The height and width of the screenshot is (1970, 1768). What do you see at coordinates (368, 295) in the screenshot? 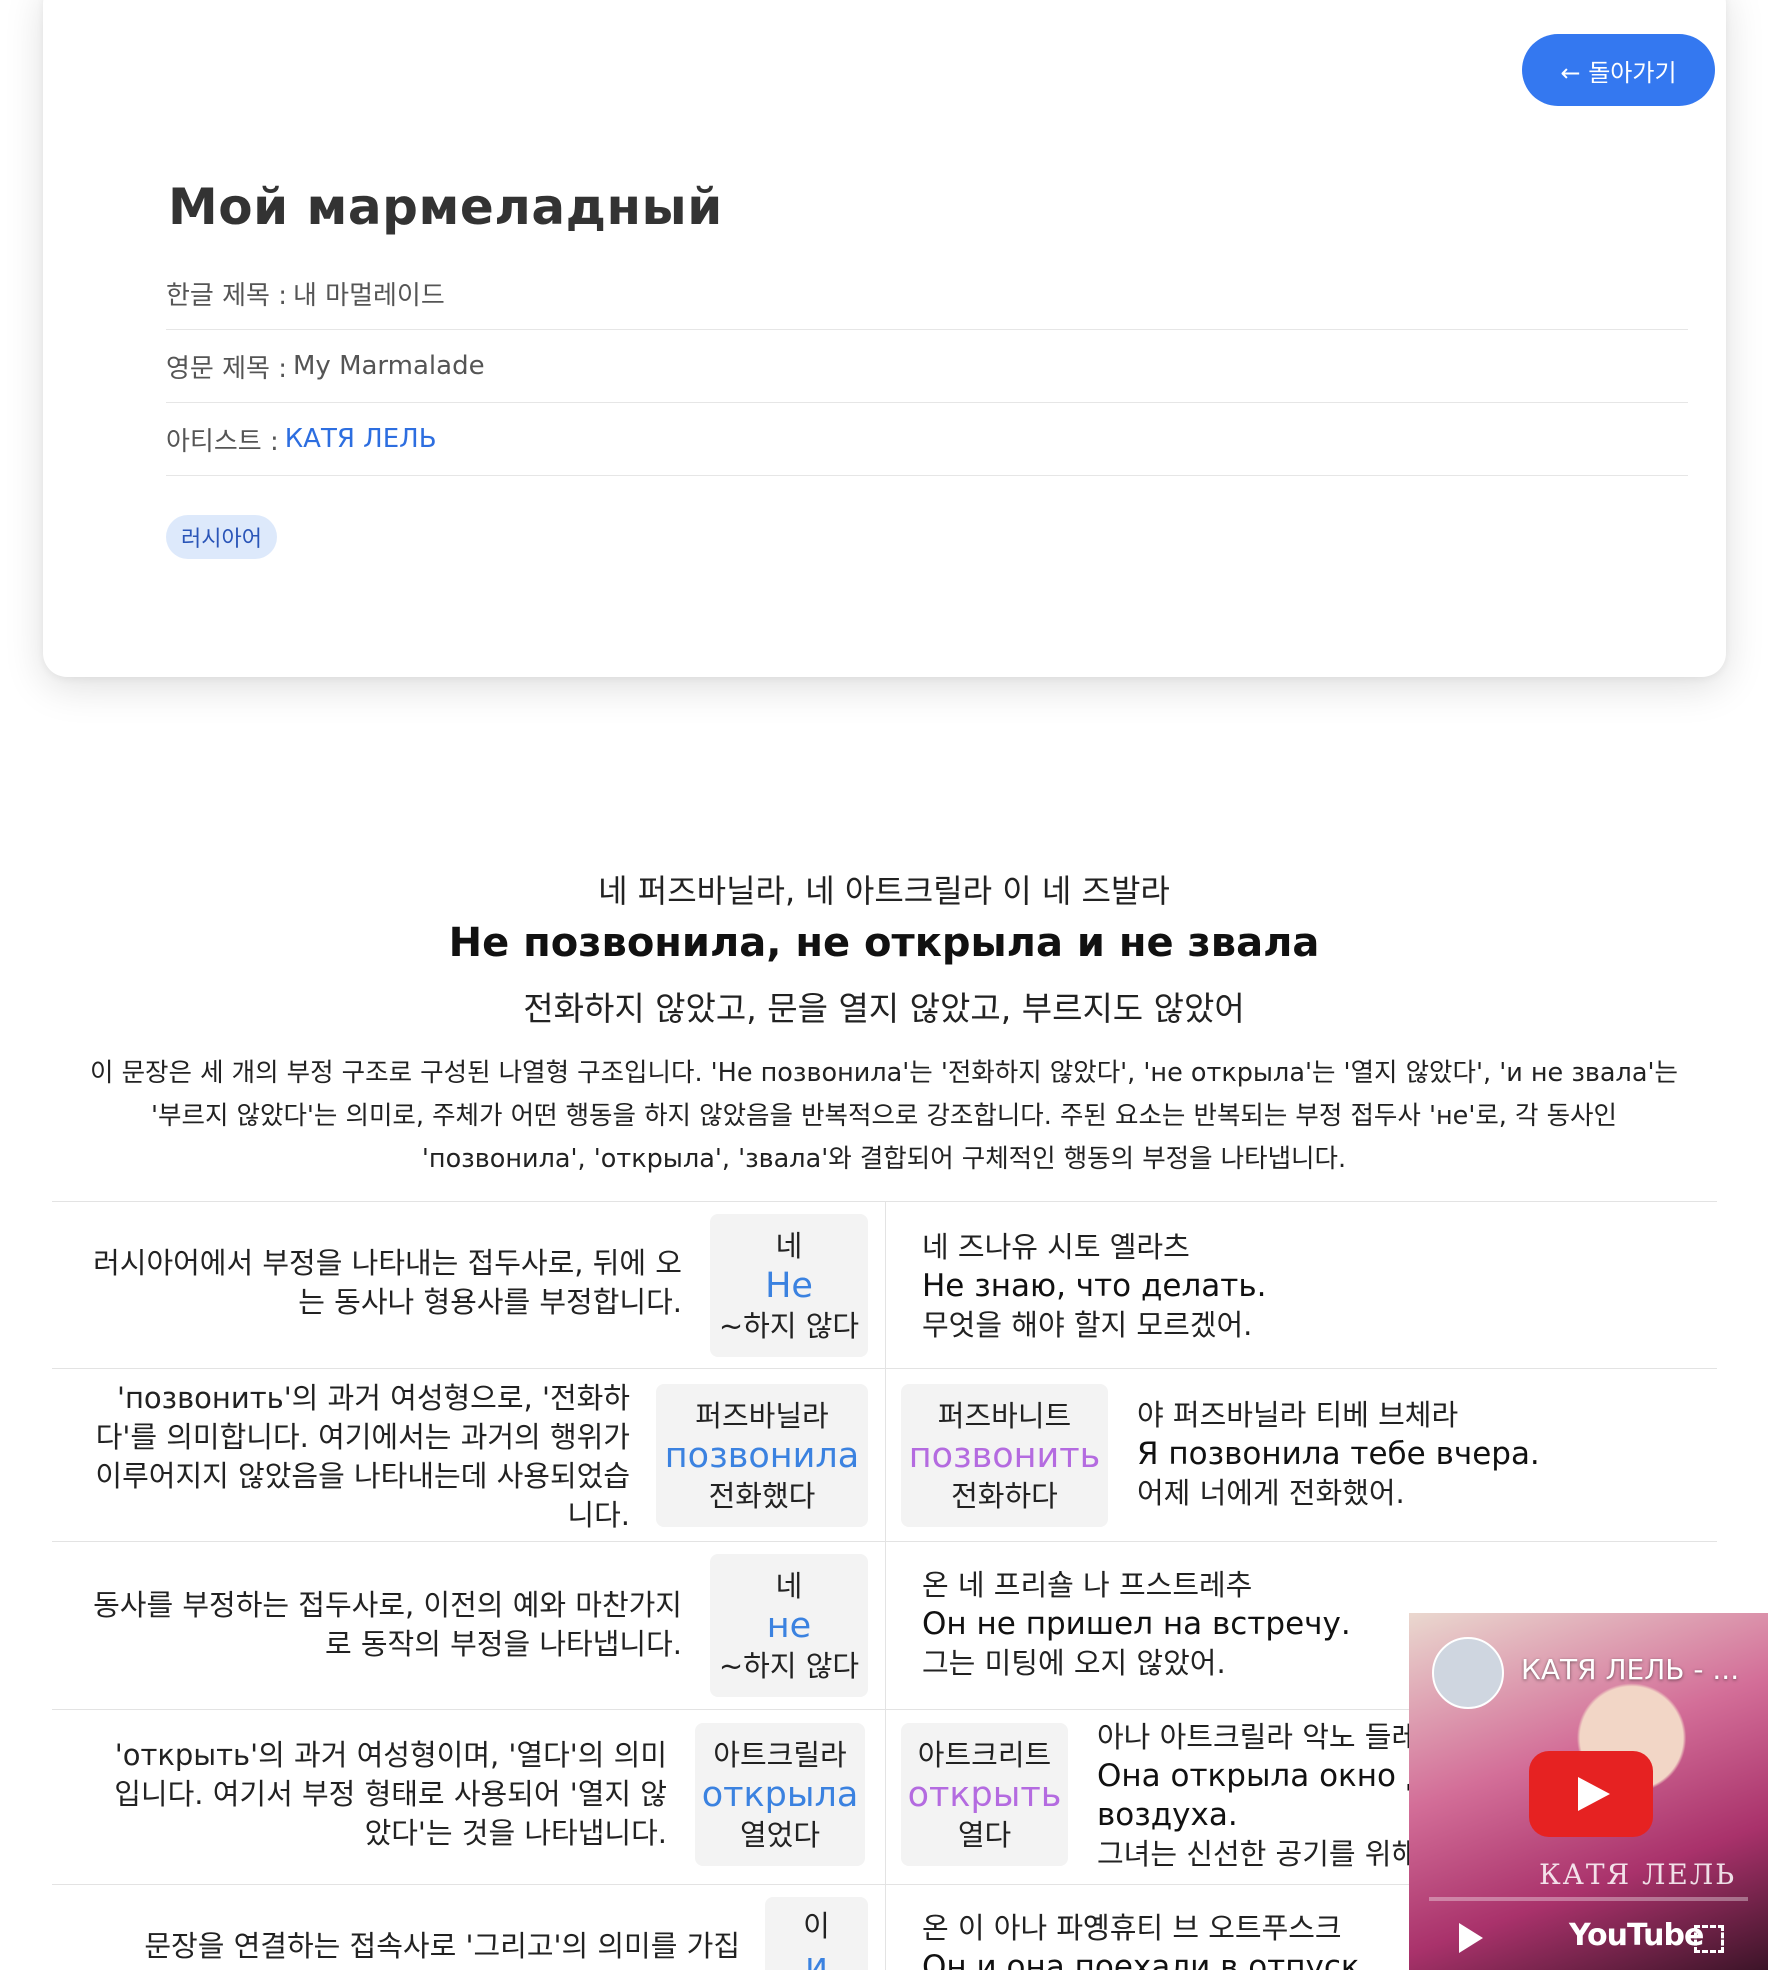
I see `korean-title-value: 내 마멀레이드` at bounding box center [368, 295].